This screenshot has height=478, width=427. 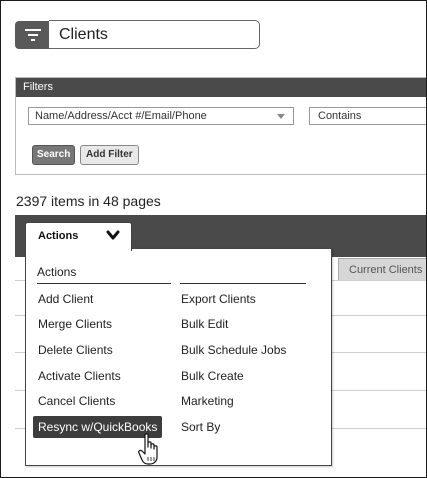 I want to click on filter-field-select: Name/Address/Acct #/Email/Phone, so click(x=161, y=116).